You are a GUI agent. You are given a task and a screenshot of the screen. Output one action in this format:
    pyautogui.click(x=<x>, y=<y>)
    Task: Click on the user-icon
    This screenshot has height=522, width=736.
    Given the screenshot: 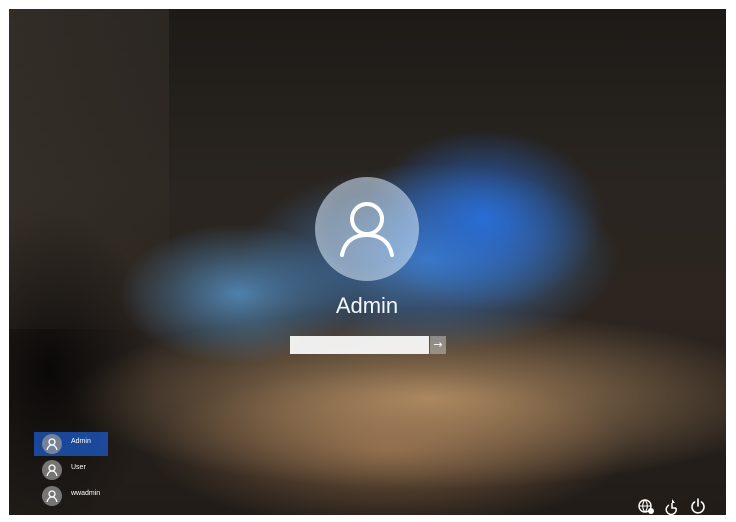 What is the action you would take?
    pyautogui.click(x=367, y=229)
    